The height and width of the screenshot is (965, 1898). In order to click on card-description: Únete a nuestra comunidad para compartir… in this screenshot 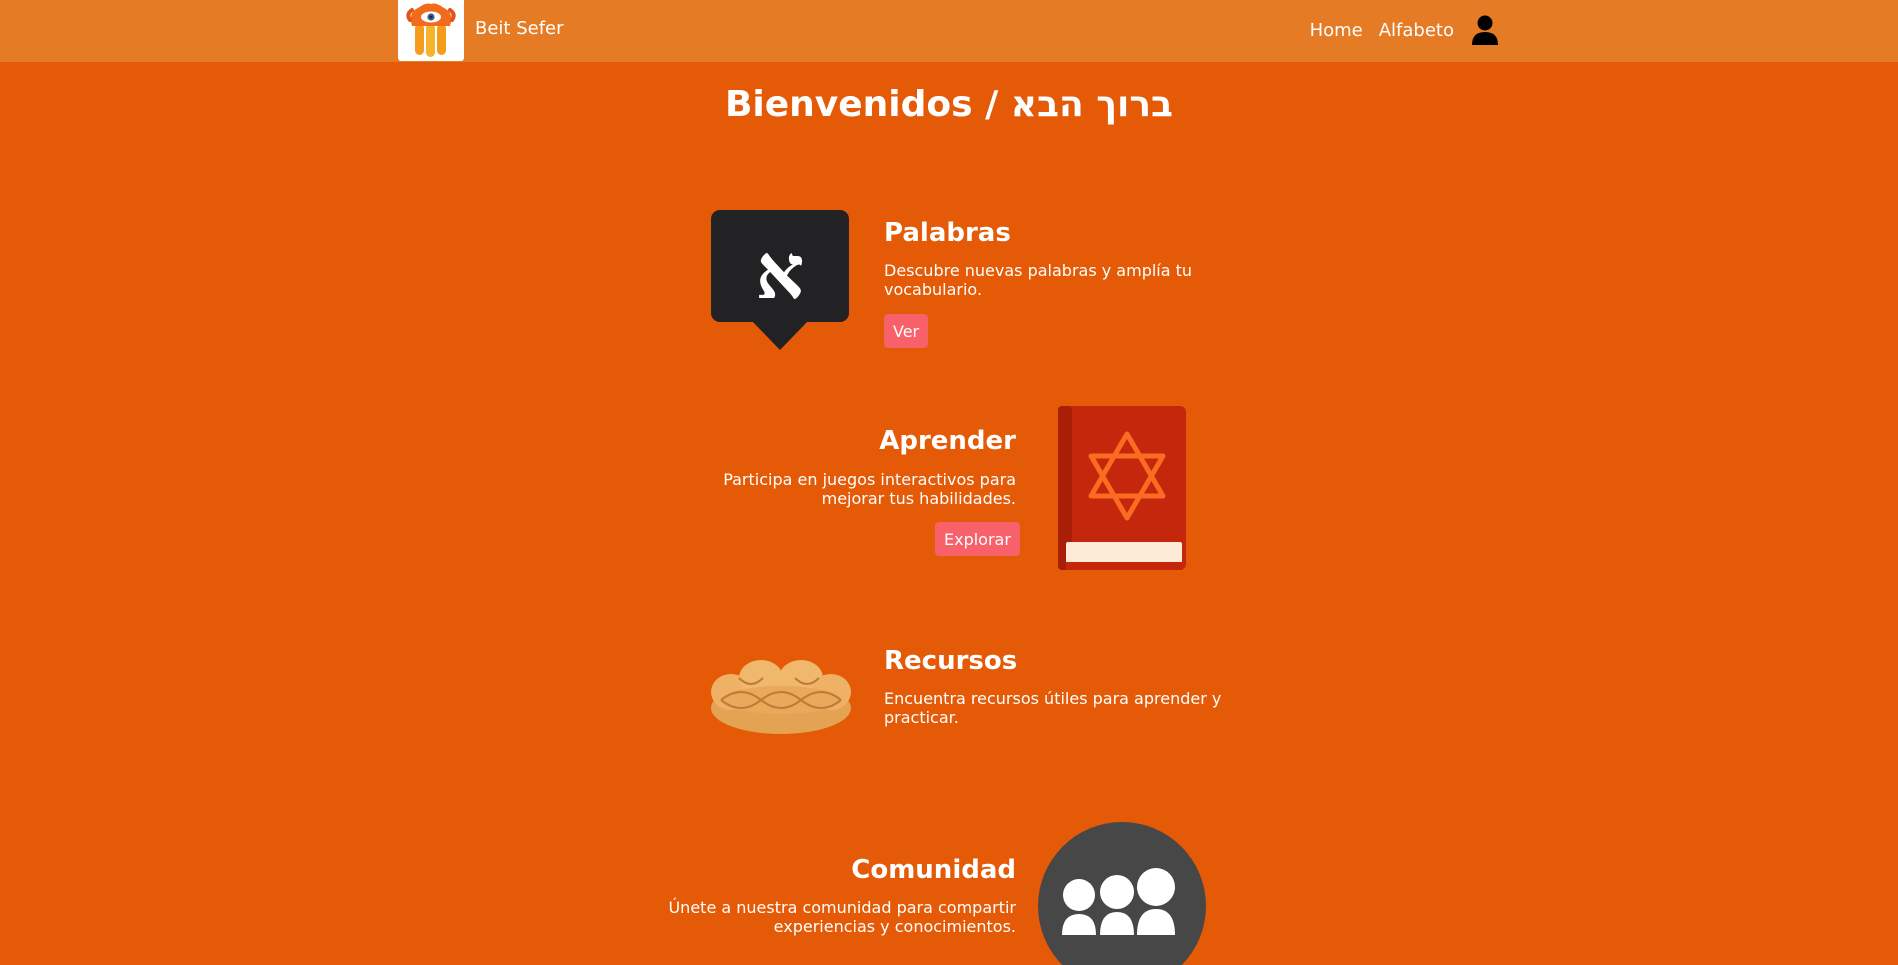, I will do `click(842, 917)`.